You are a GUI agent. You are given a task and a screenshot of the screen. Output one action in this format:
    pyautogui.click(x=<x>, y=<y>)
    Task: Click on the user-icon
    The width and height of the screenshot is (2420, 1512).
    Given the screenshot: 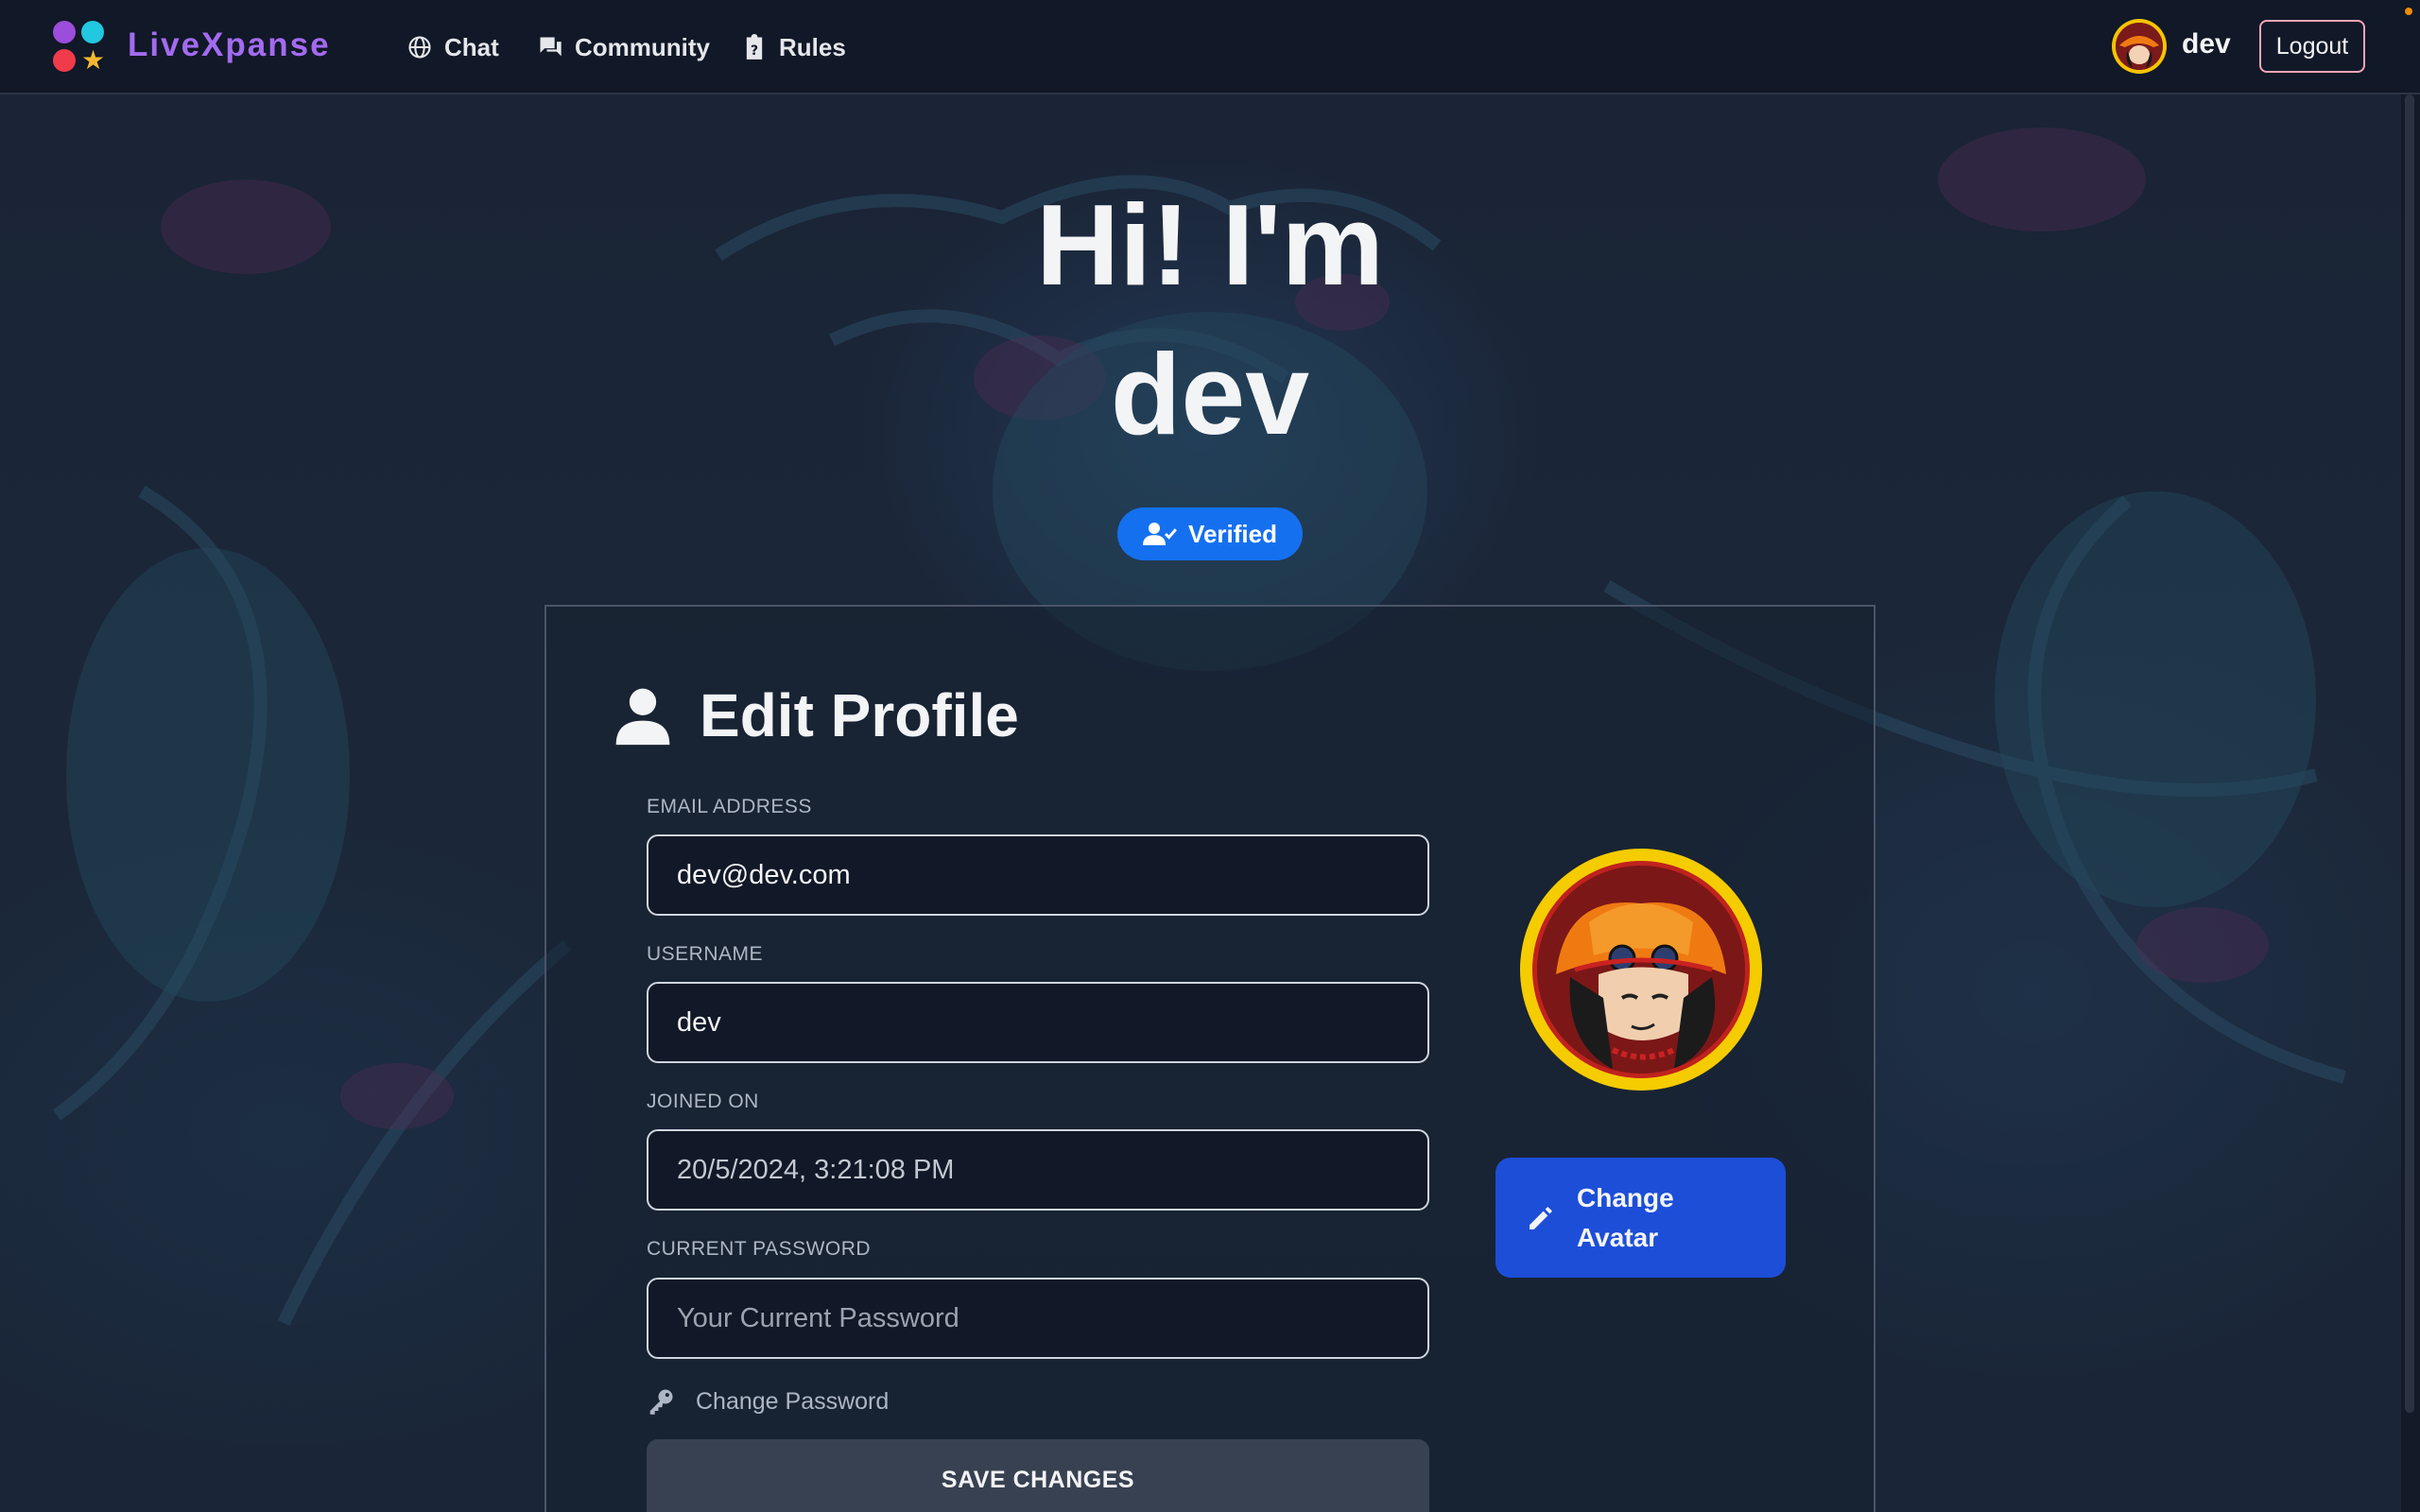 What is the action you would take?
    pyautogui.click(x=642, y=717)
    